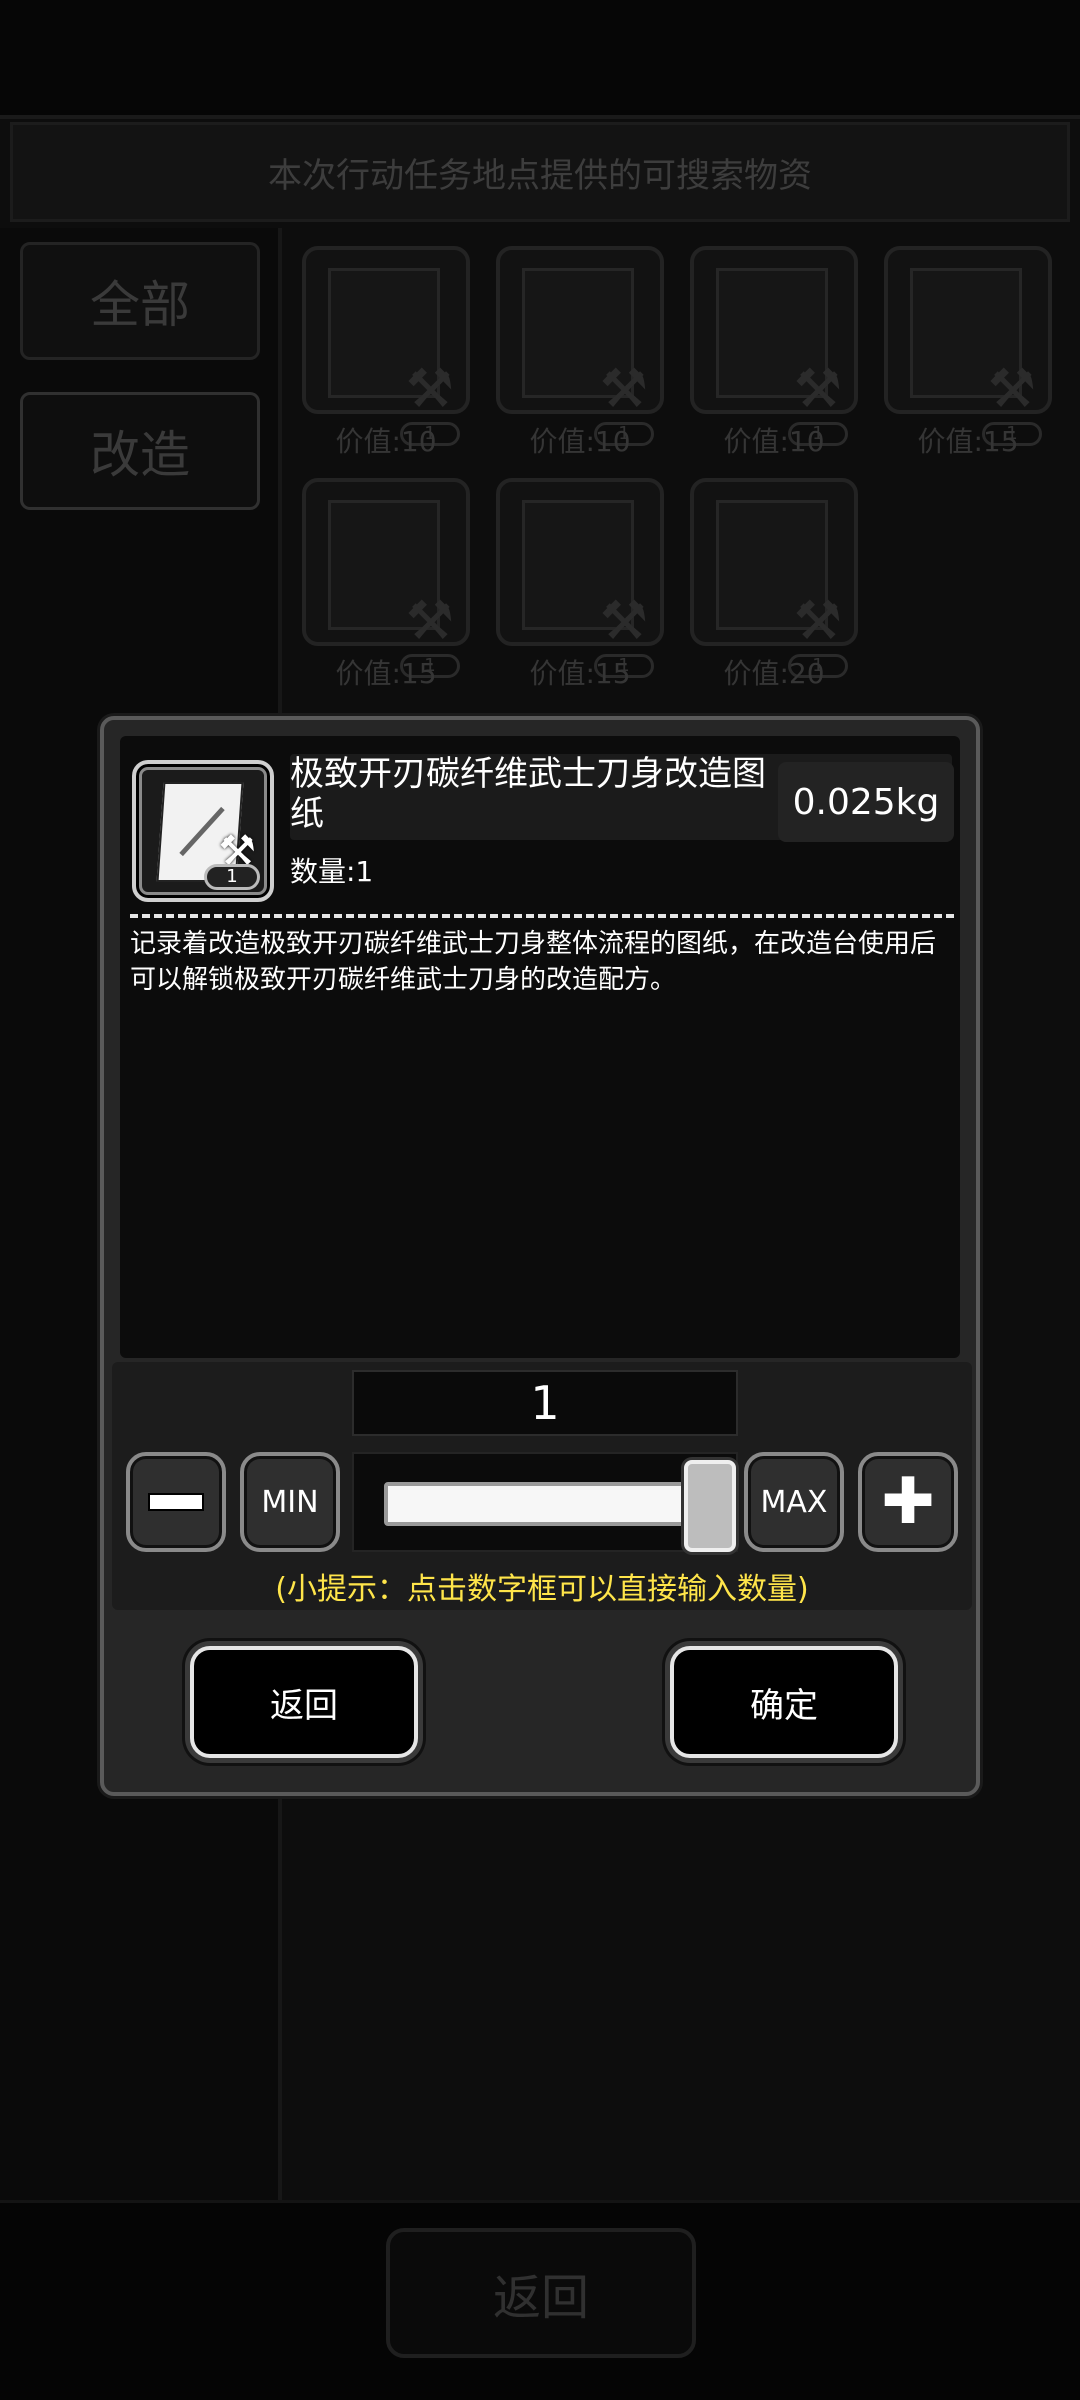  Describe the element at coordinates (203, 831) in the screenshot. I see `blueprint-icon: ⚒ 1` at that location.